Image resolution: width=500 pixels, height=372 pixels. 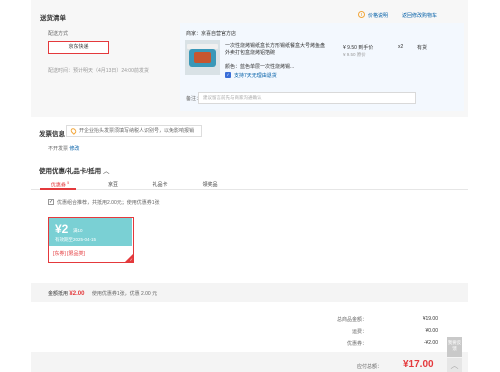 What do you see at coordinates (160, 184) in the screenshot?
I see `tab-gift-card: 礼品卡` at bounding box center [160, 184].